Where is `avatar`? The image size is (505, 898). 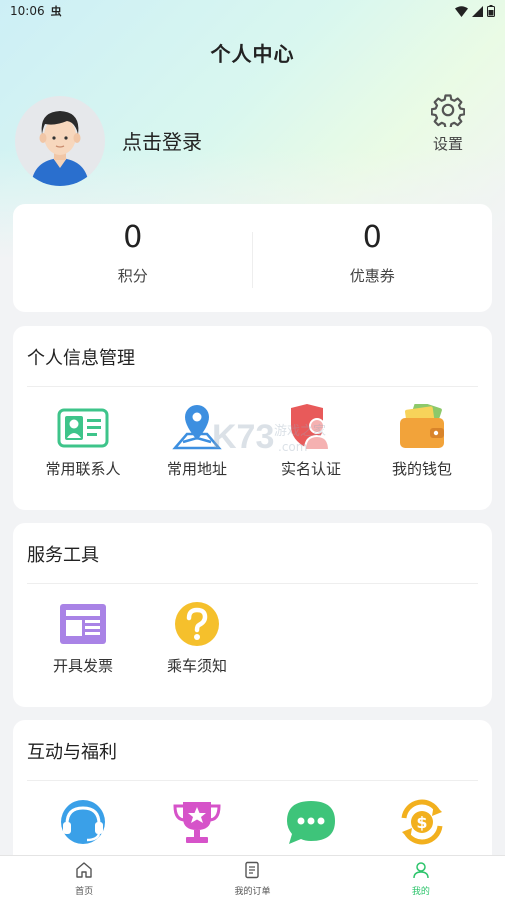 avatar is located at coordinates (60, 141).